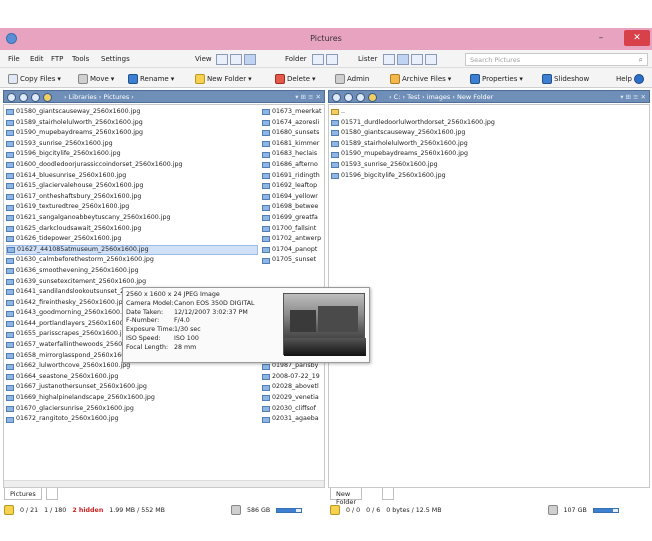  Describe the element at coordinates (308, 97) in the screenshot. I see `left-pane-controls: ▾ ⊞ ≡ ✕` at that location.